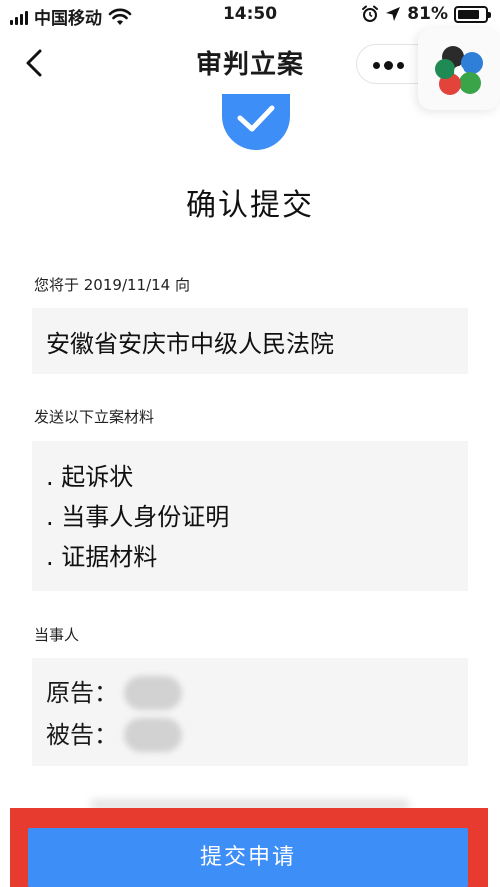 The image size is (500, 887). I want to click on parties-box: 原告： 被告：, so click(250, 712).